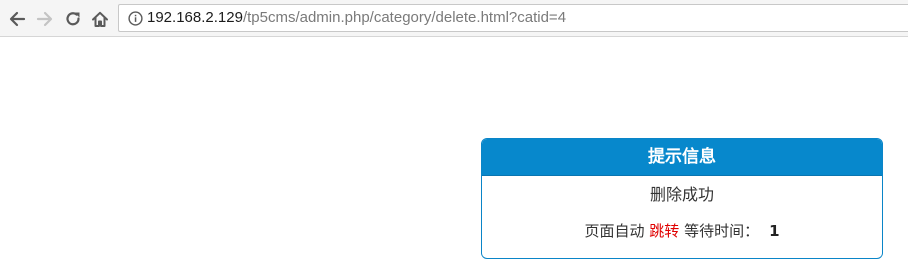  I want to click on reload-button, so click(73, 19).